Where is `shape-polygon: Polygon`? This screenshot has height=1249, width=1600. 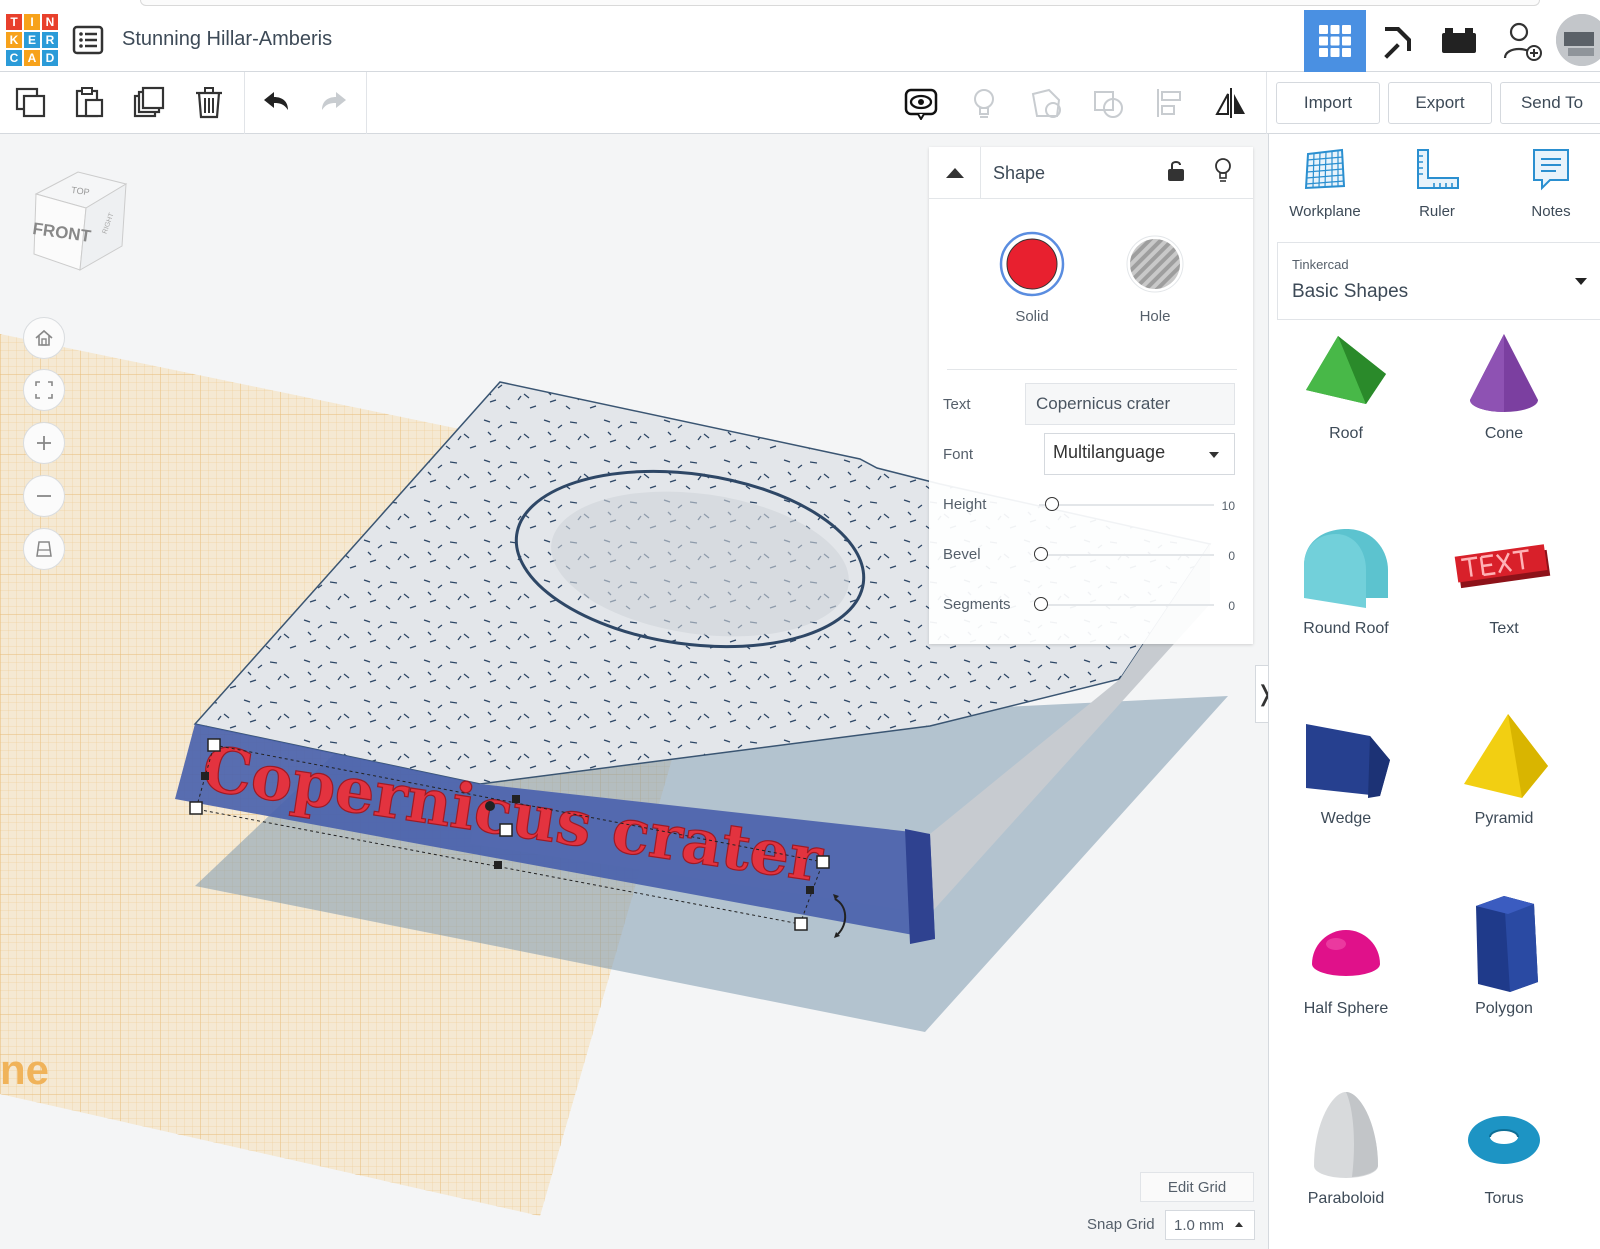
shape-polygon: Polygon is located at coordinates (1504, 968).